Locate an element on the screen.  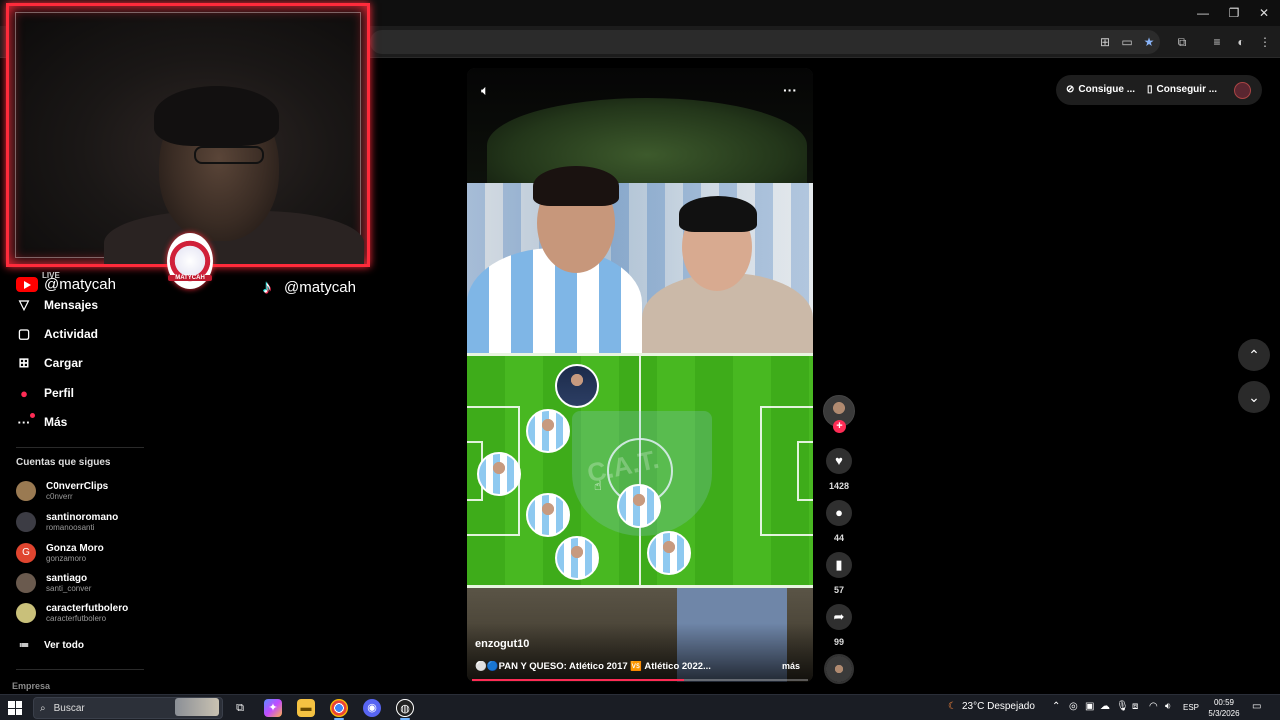
sidebar-item-label: Mensajes is located at coordinates (71, 305).